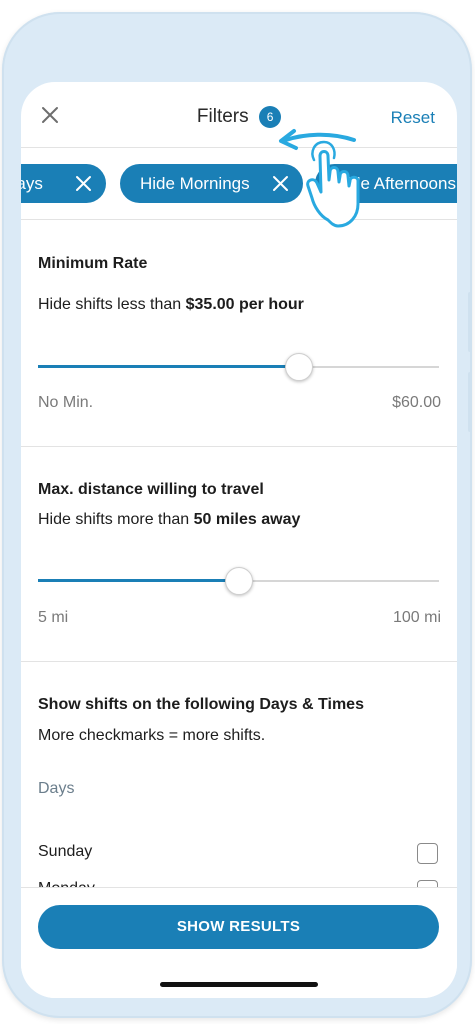  Describe the element at coordinates (238, 927) in the screenshot. I see `show-results-button: SHOW RESULTS` at that location.